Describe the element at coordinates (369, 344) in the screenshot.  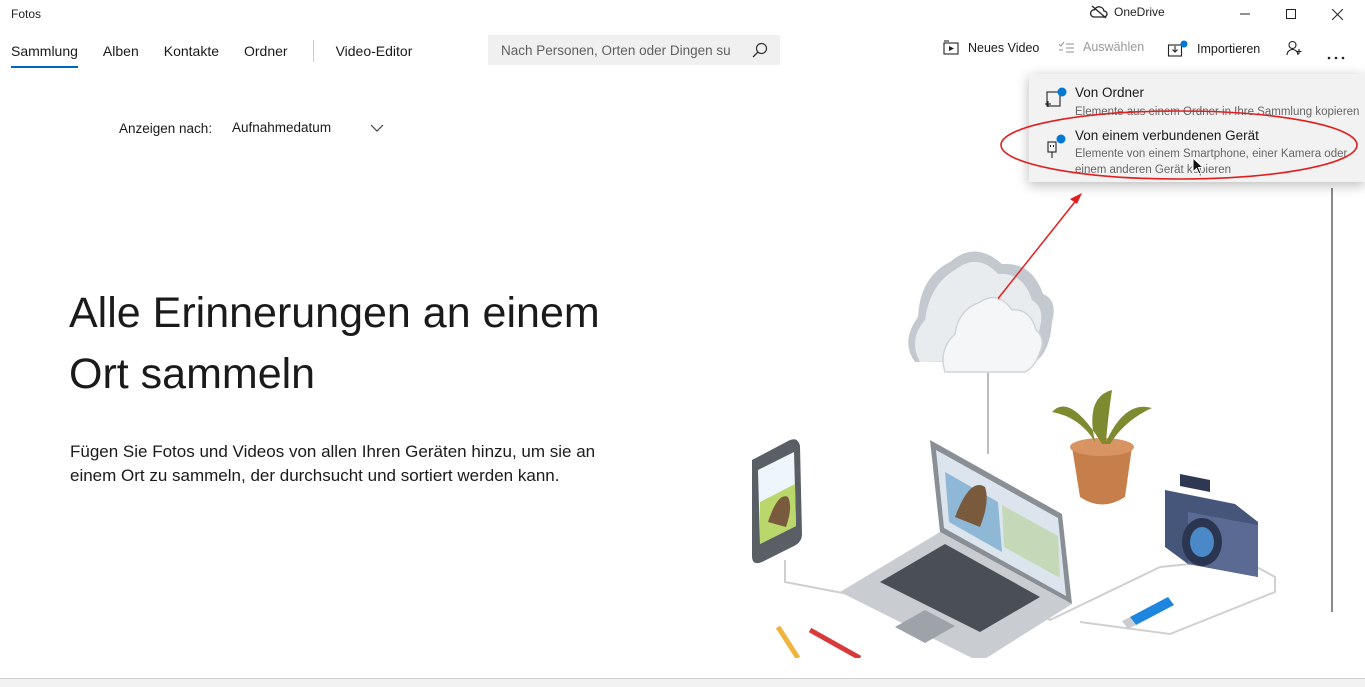
I see `hero-headline: Alle Erinnerungen an einem Ort sammeln` at that location.